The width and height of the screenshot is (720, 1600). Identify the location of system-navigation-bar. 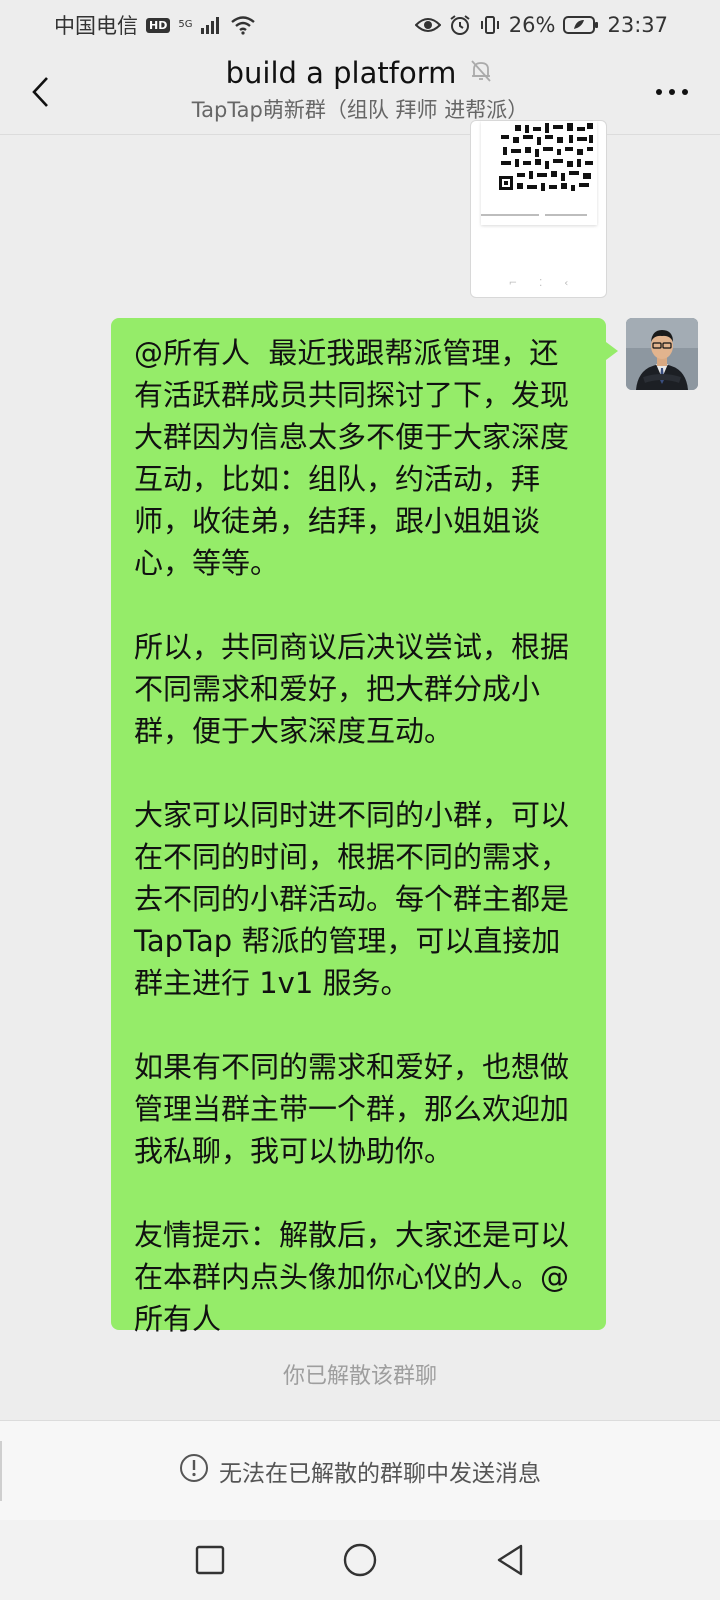
(360, 1560).